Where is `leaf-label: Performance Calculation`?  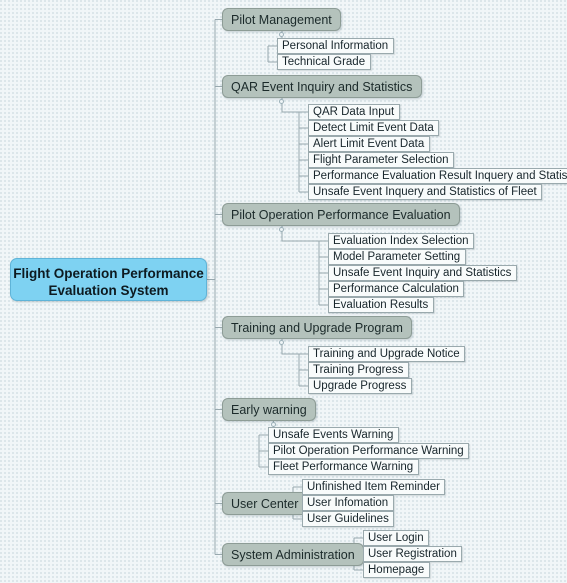
leaf-label: Performance Calculation is located at coordinates (396, 289).